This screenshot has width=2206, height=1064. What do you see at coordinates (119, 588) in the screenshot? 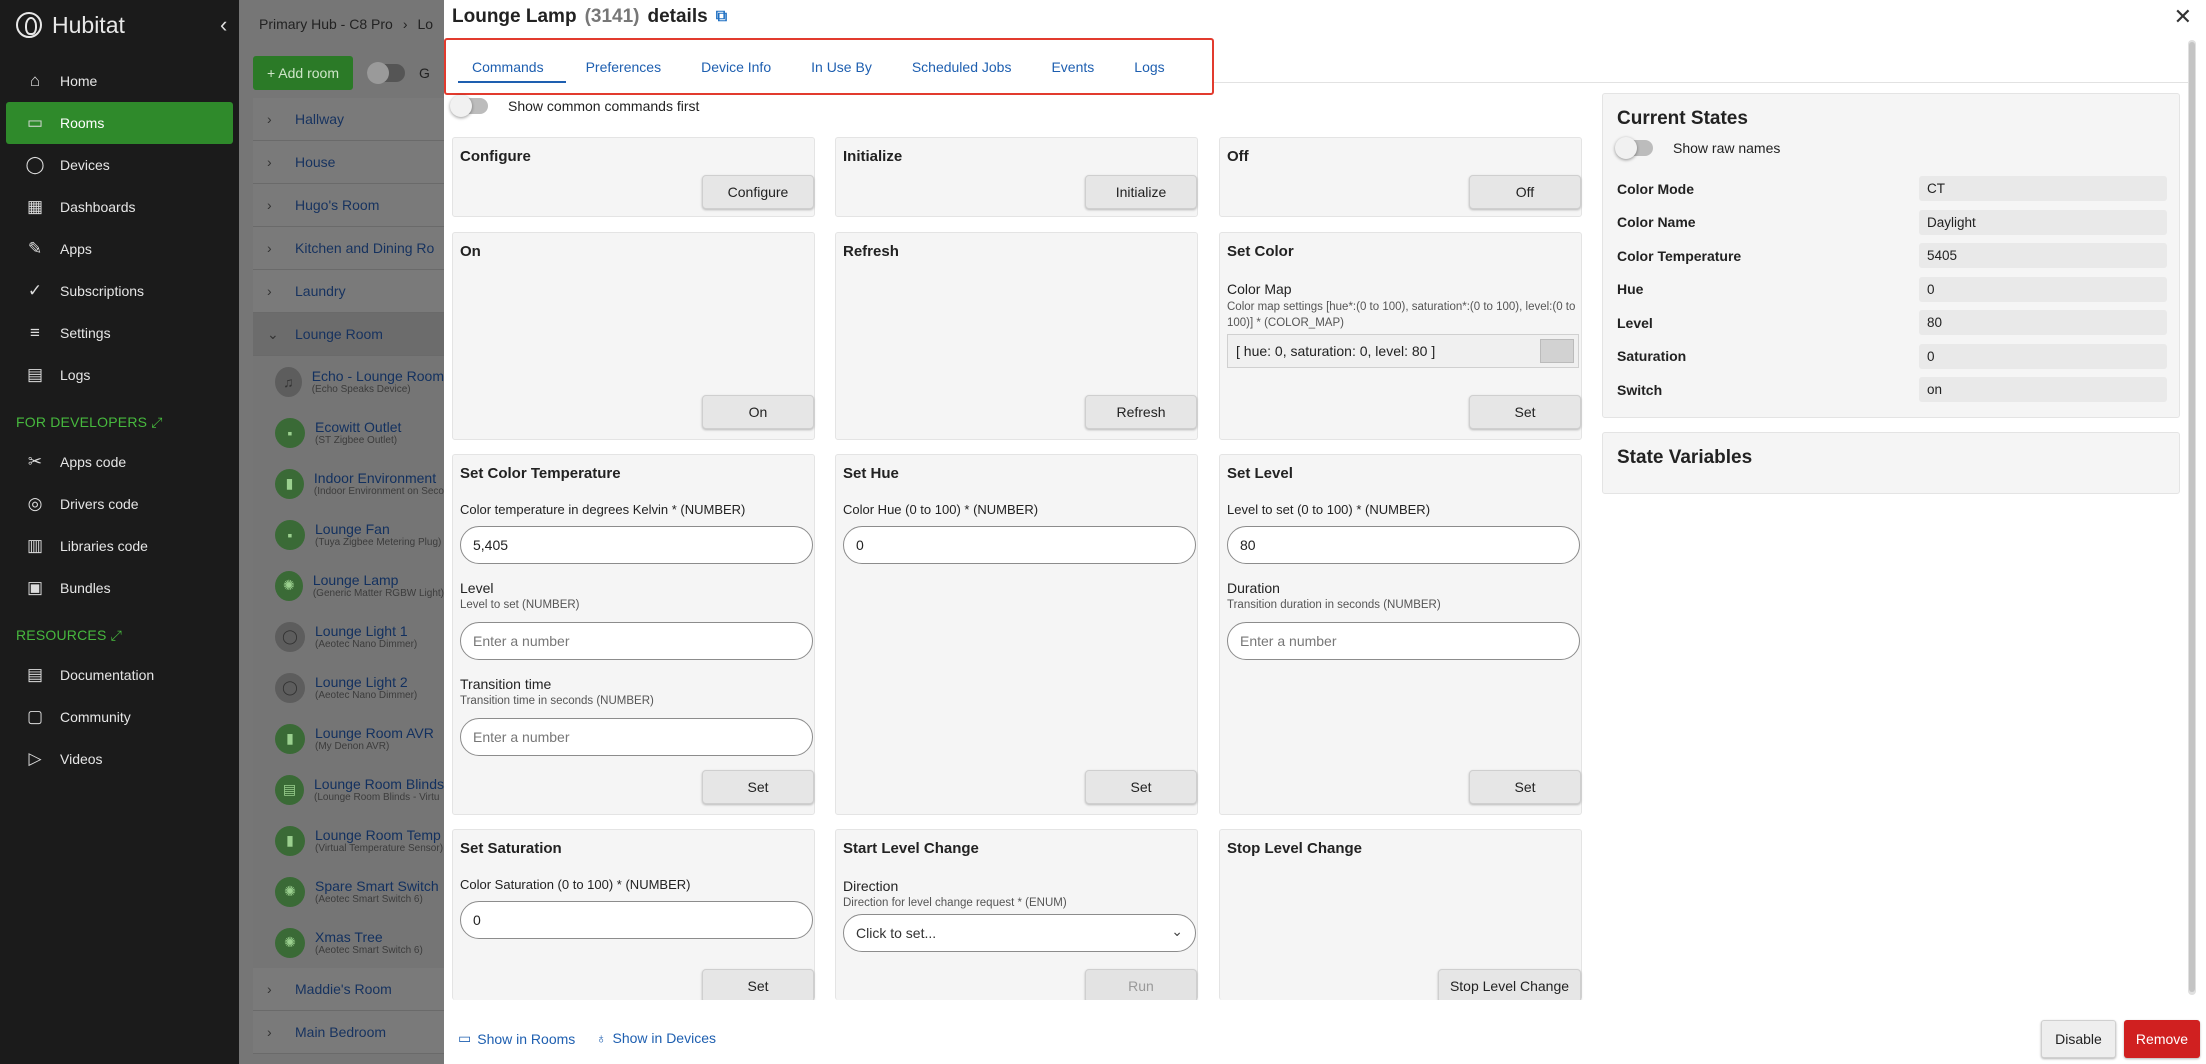
I see `sidebar-item-bundles: ▣ Bundles` at bounding box center [119, 588].